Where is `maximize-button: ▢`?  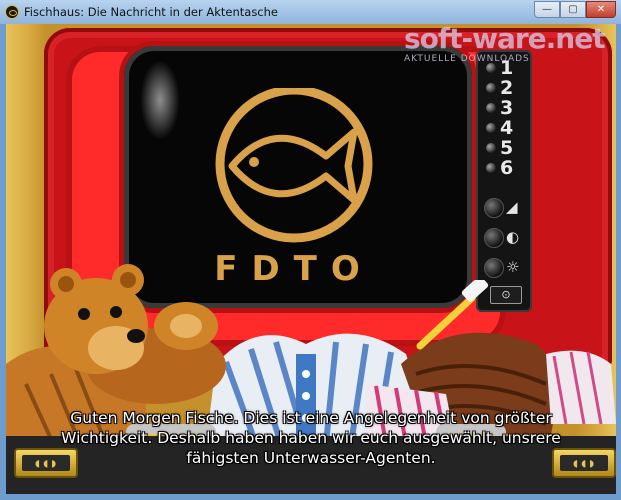
maximize-button: ▢ is located at coordinates (573, 9).